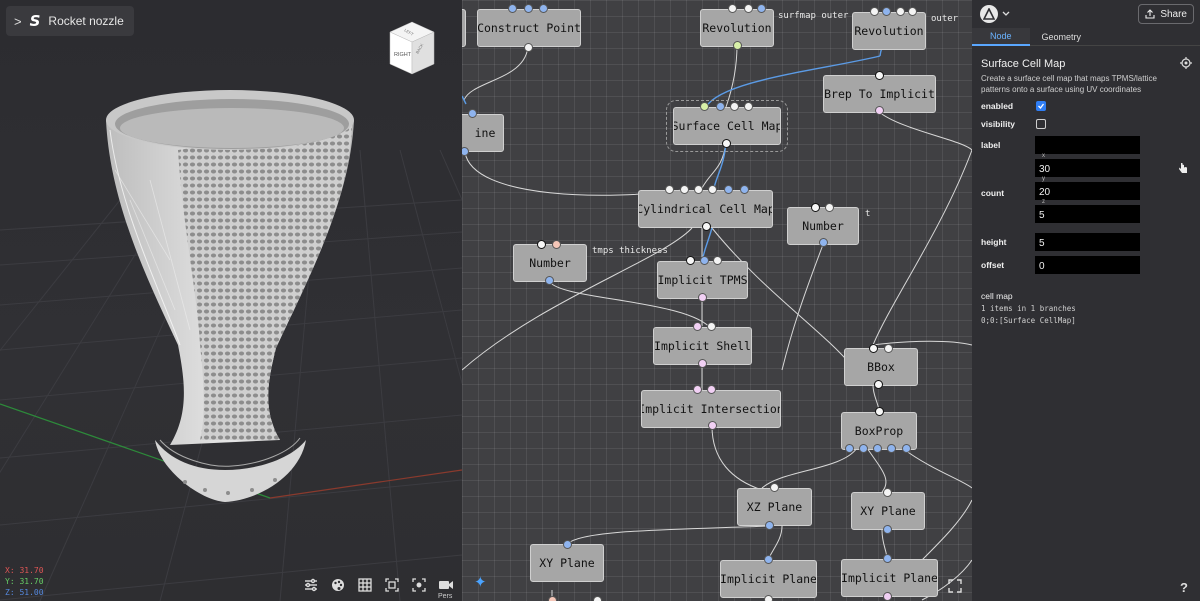 The height and width of the screenshot is (601, 1200). I want to click on node-partial-line: ine, so click(483, 133).